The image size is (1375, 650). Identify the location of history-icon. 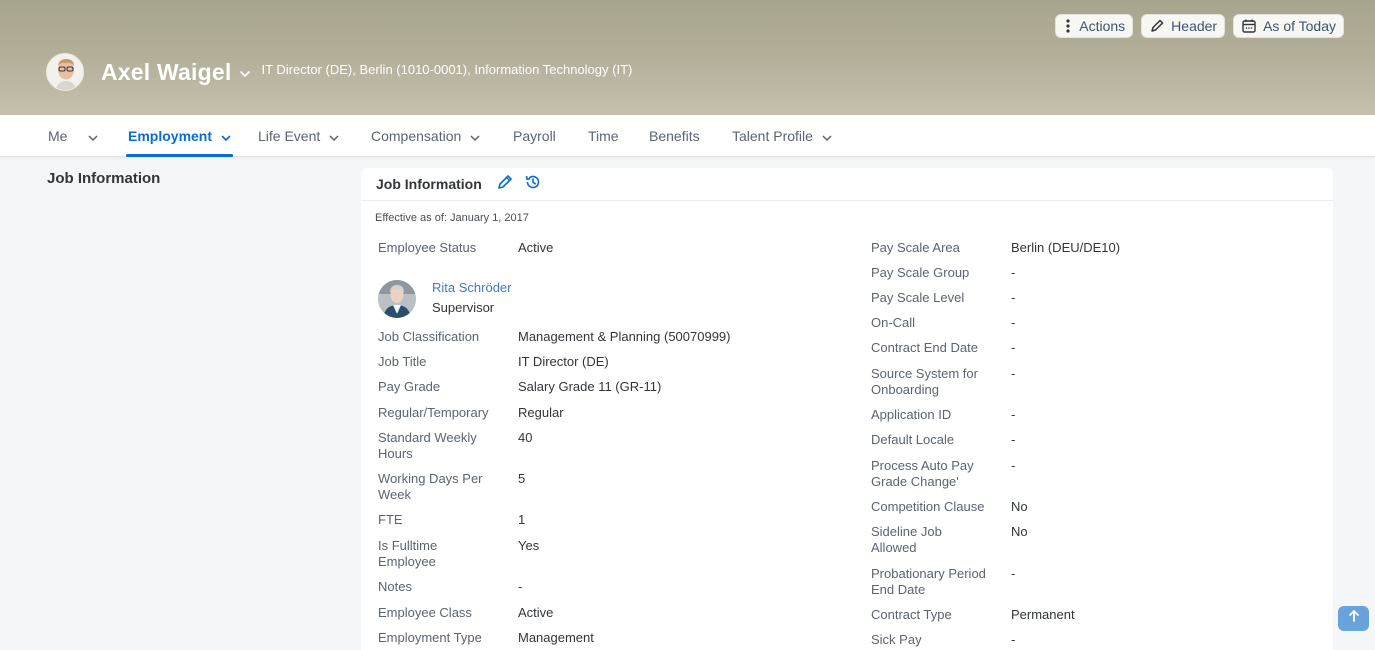
(533, 184).